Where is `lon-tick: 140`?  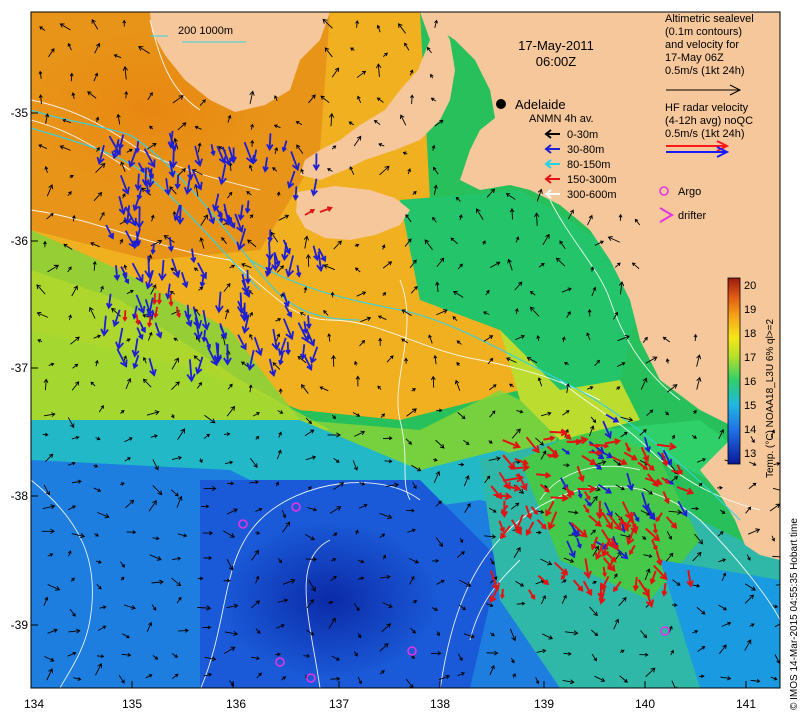
lon-tick: 140 is located at coordinates (645, 704).